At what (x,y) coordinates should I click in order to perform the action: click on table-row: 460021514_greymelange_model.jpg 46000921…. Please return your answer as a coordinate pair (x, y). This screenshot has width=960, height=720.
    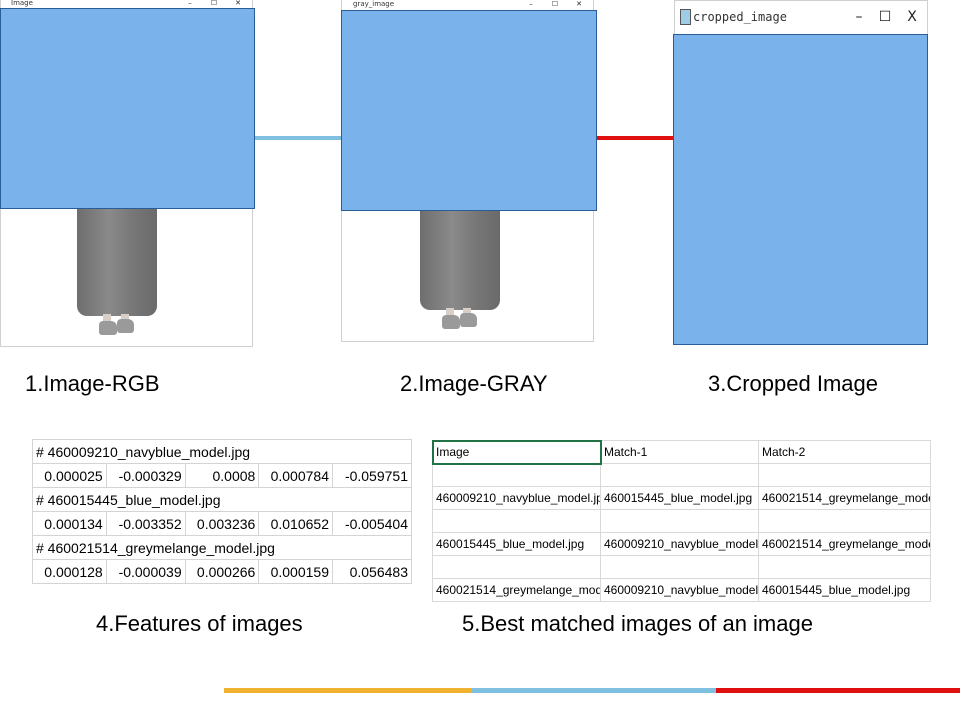
    Looking at the image, I should click on (681, 590).